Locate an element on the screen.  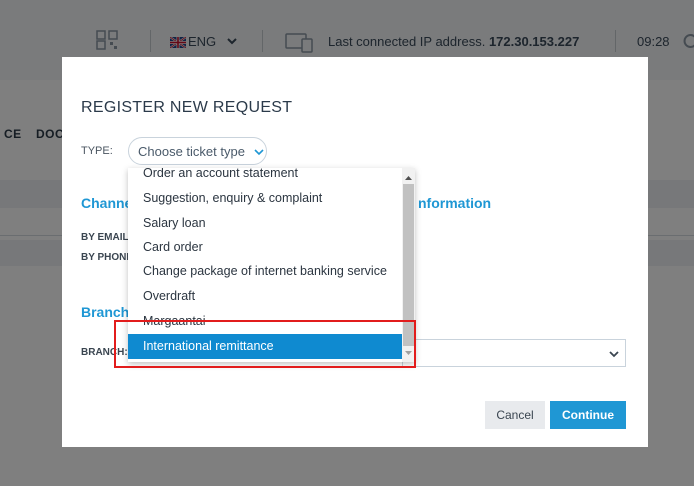
information-section-title: nformation is located at coordinates (455, 203).